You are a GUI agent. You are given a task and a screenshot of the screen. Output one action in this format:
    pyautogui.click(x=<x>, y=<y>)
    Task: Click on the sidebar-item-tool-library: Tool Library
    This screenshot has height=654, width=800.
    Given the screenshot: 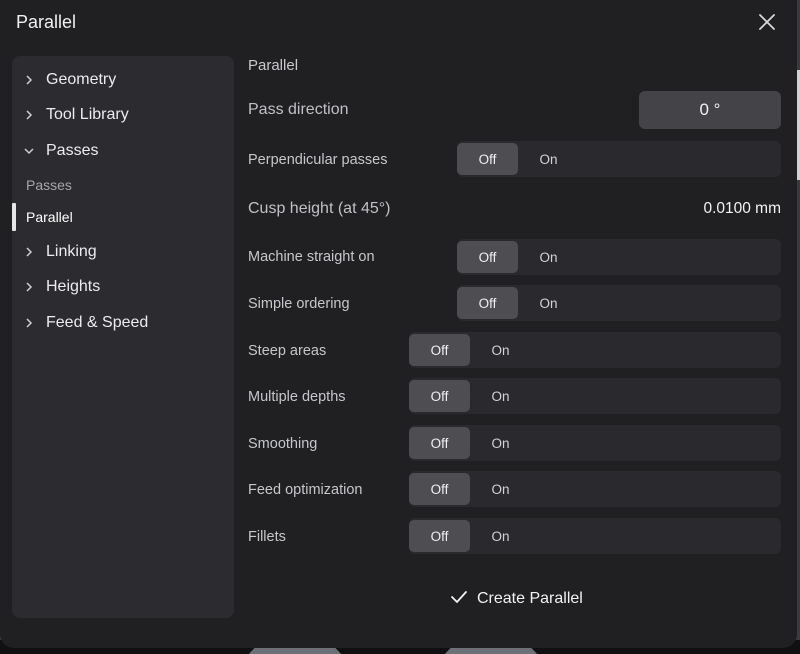 What is the action you would take?
    pyautogui.click(x=123, y=115)
    